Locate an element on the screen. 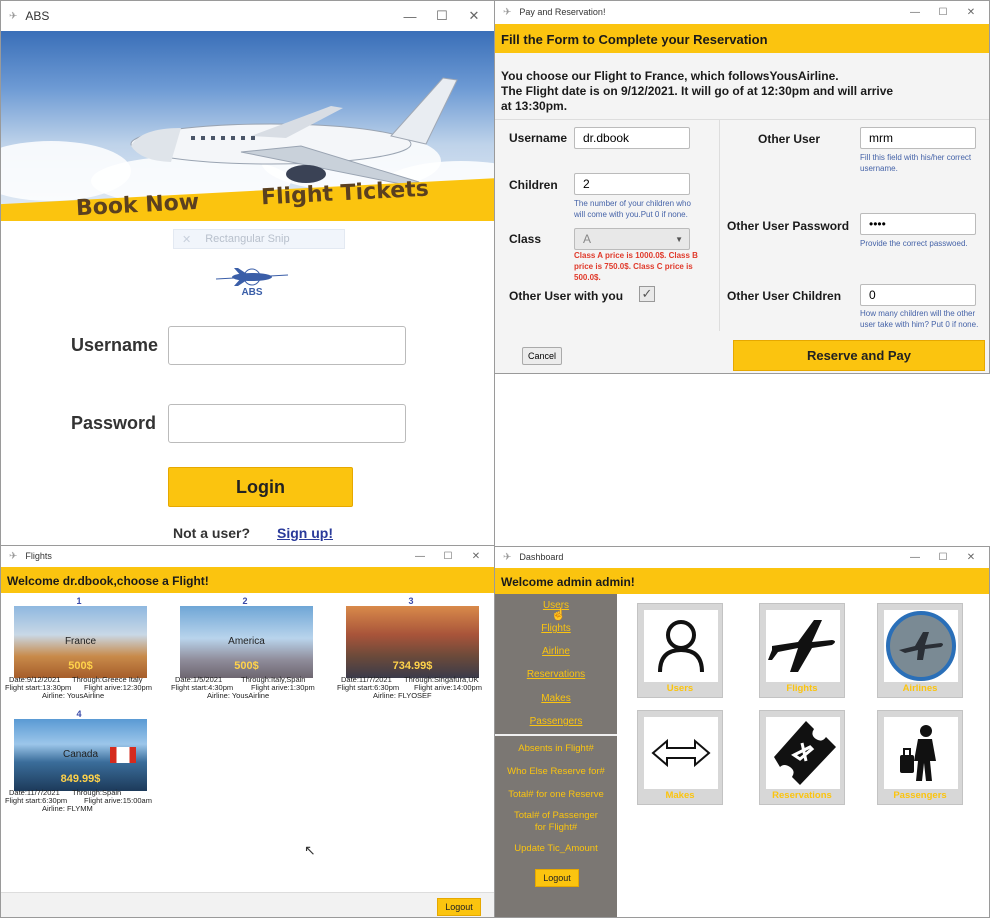 This screenshot has height=918, width=990. form-divider-v is located at coordinates (719, 225).